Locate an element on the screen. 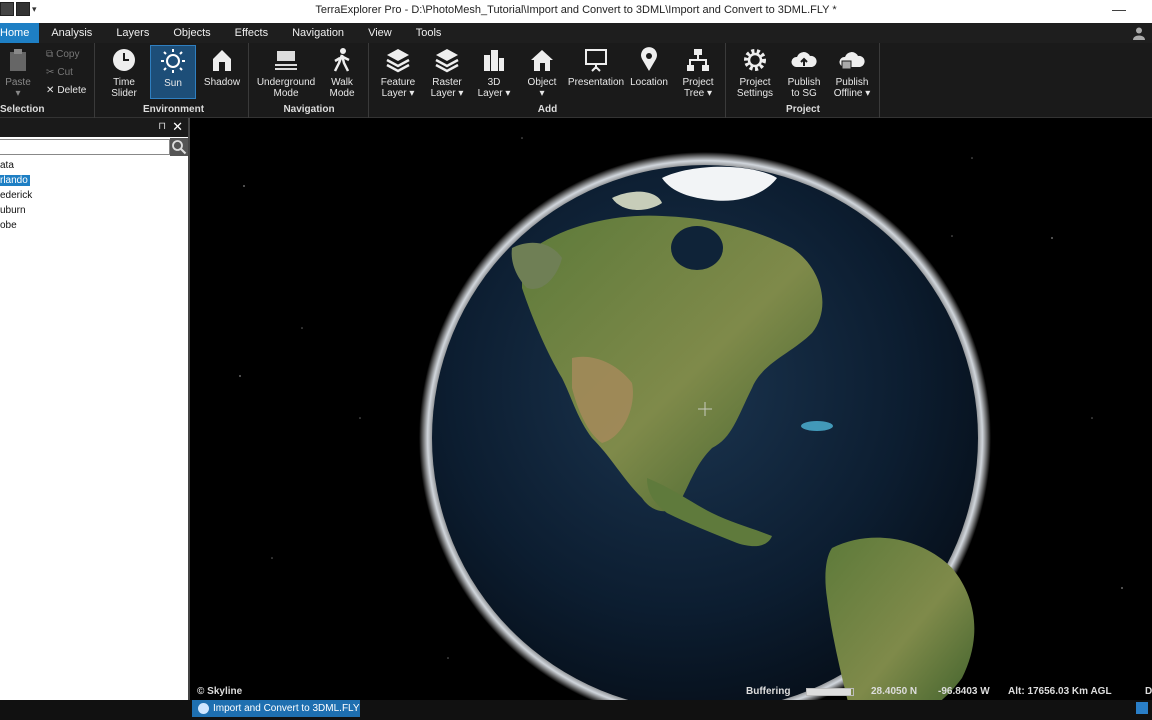  sun-button: Sun is located at coordinates (173, 72).